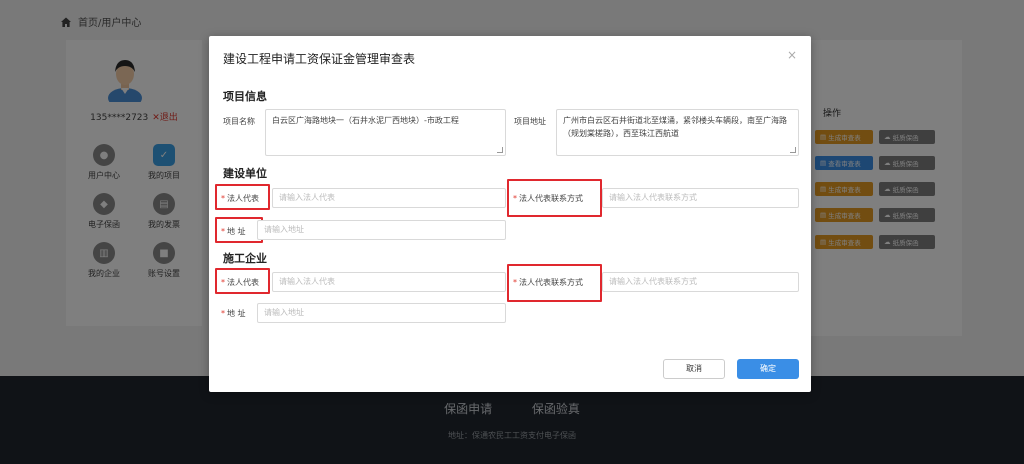  What do you see at coordinates (245, 173) in the screenshot?
I see `section-builder: 建设单位` at bounding box center [245, 173].